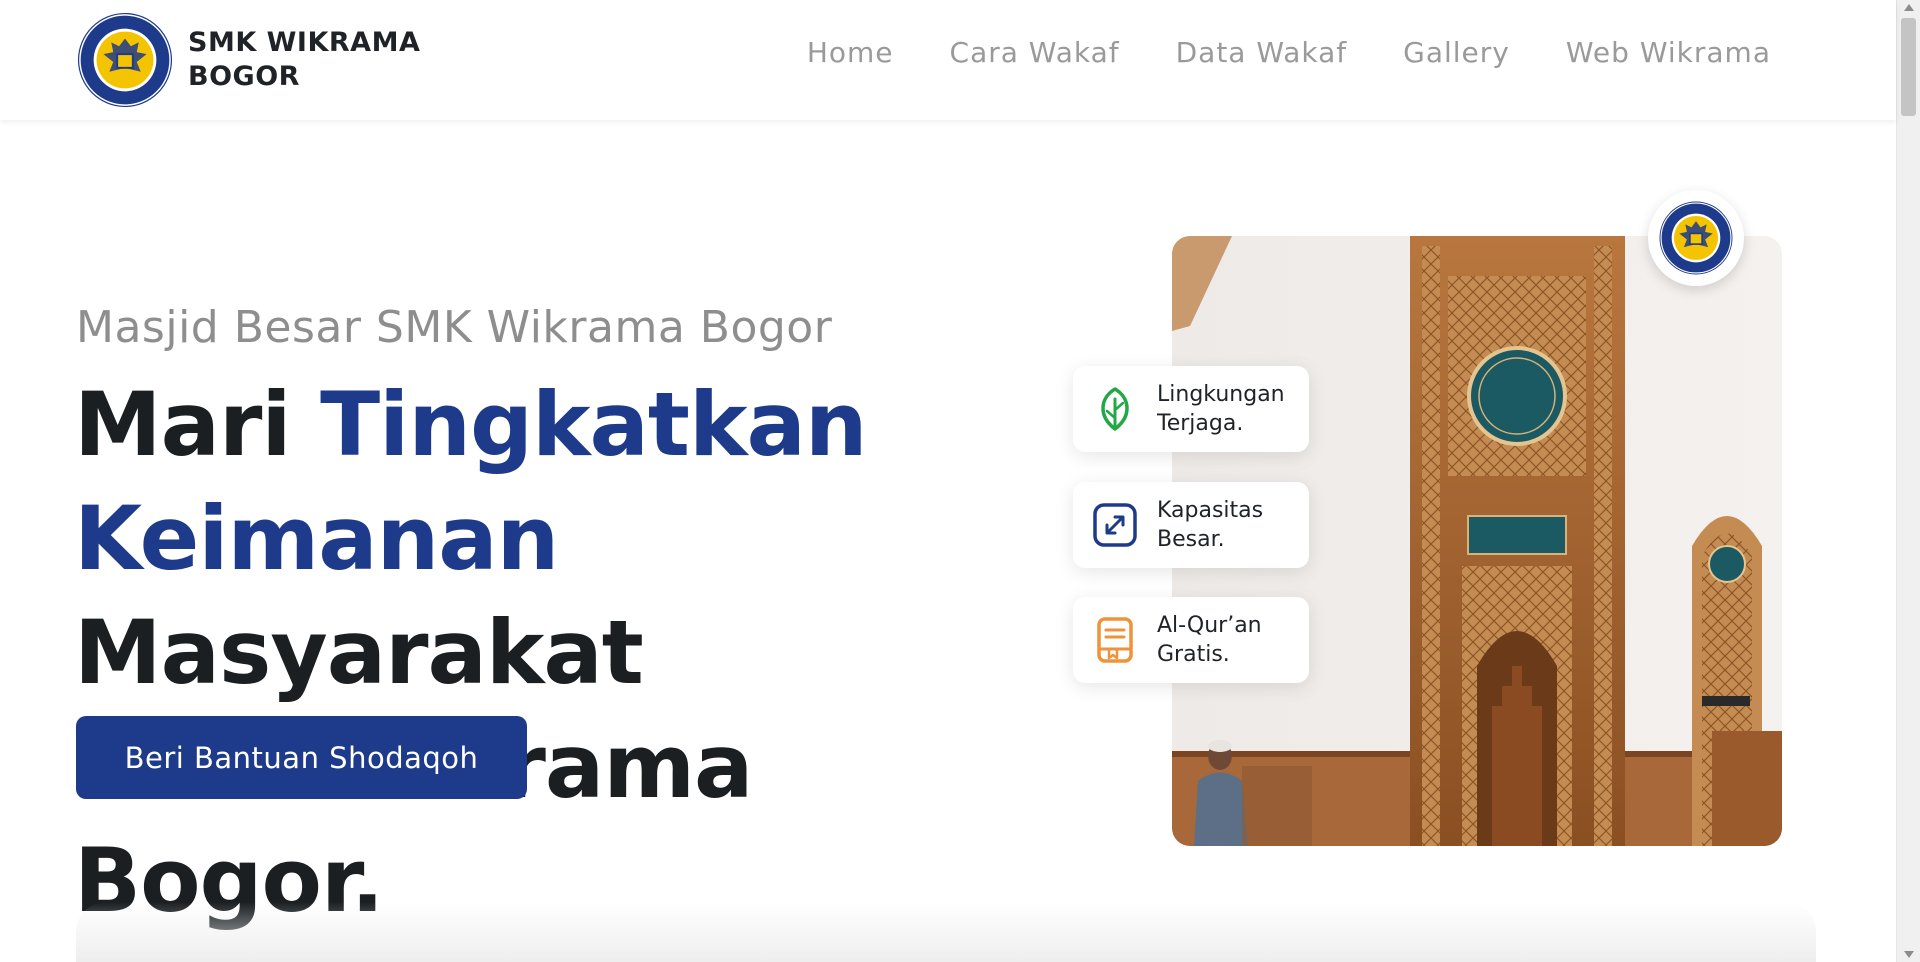  What do you see at coordinates (1200, 423) in the screenshot?
I see `feature-line2: Terjaga.` at bounding box center [1200, 423].